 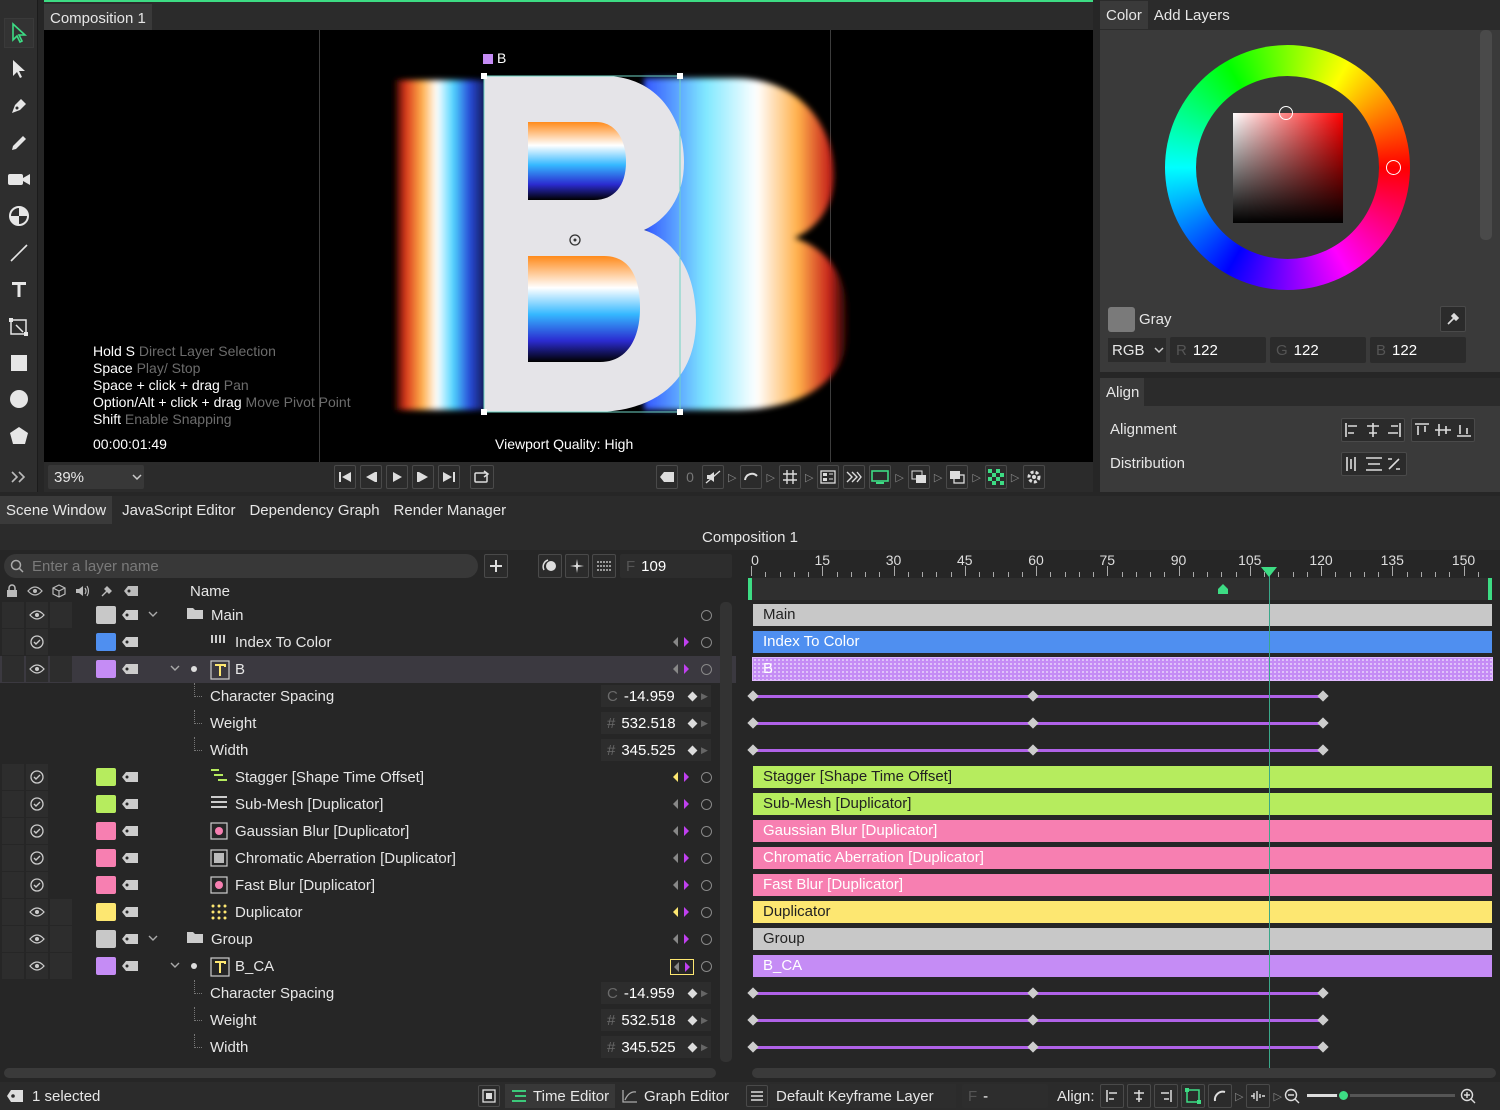 I want to click on layer-row: Group, so click(x=368, y=939).